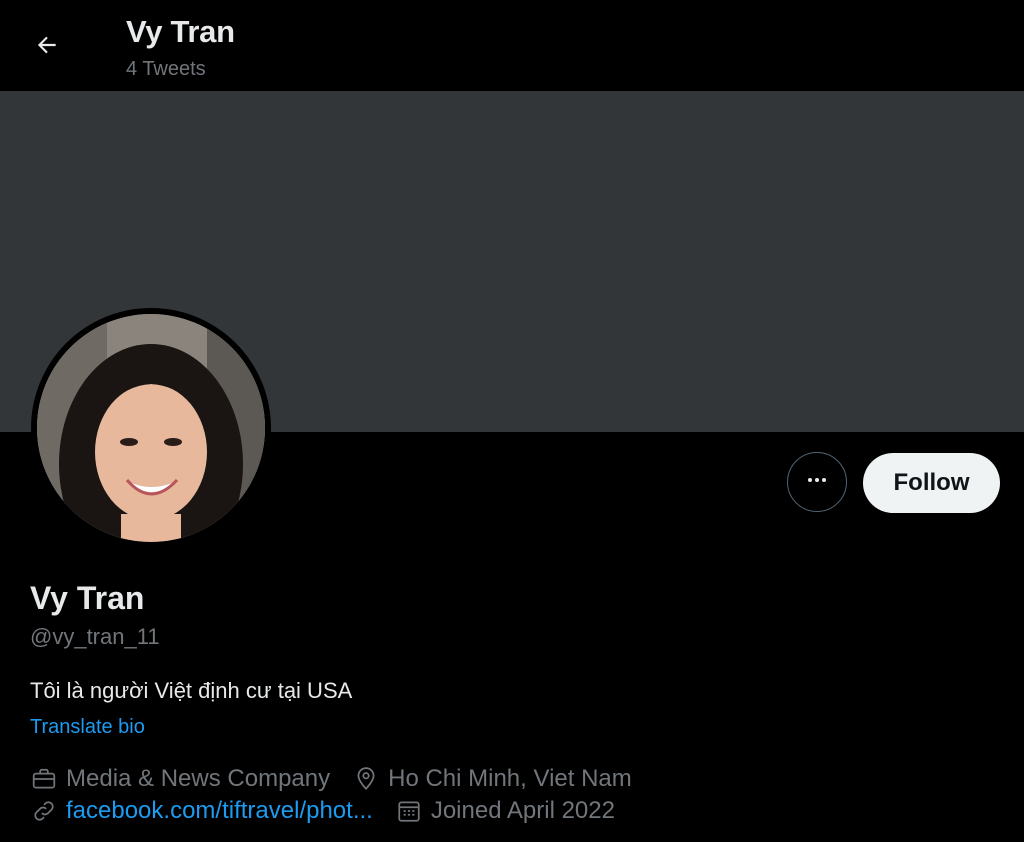 Image resolution: width=1024 pixels, height=842 pixels. I want to click on location-item: Ho Chi Minh, Viet Nam, so click(492, 779).